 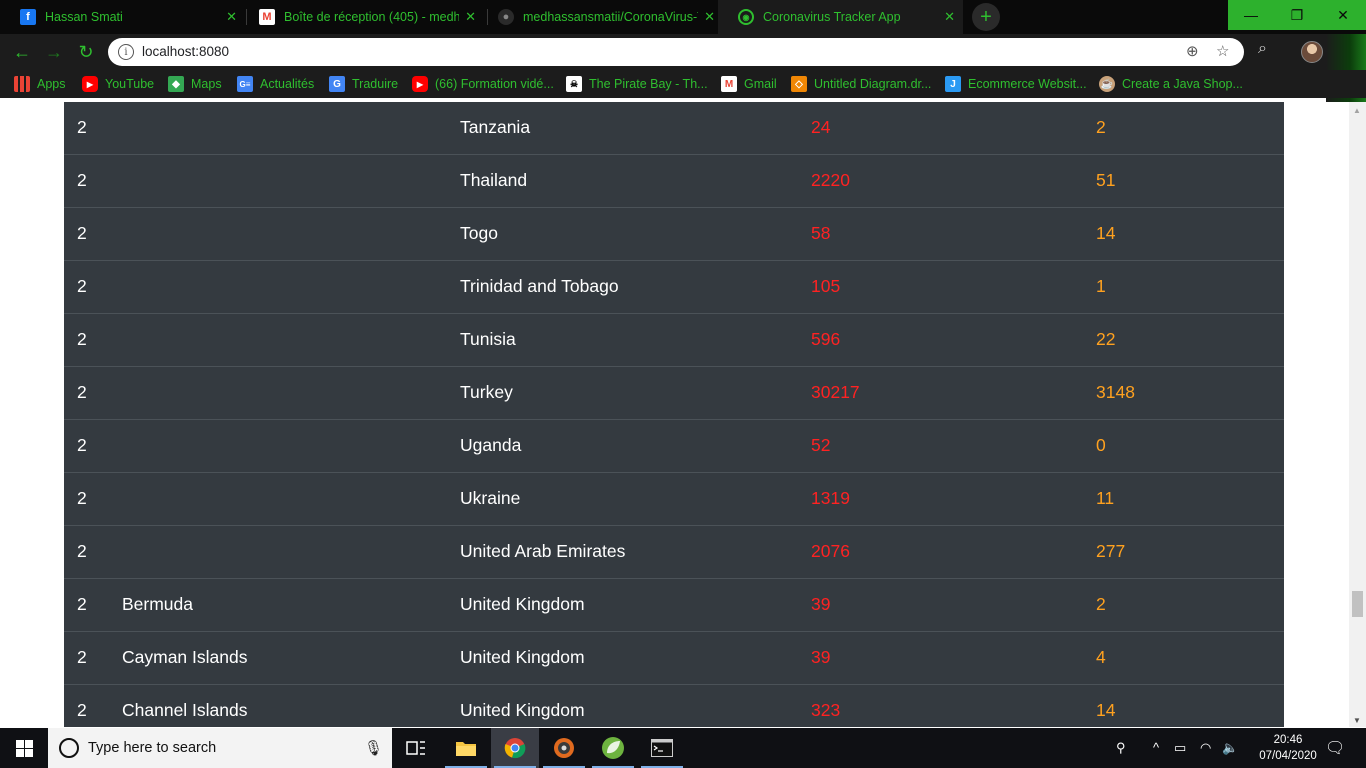 What do you see at coordinates (543, 551) in the screenshot?
I see `country-cell: United Arab Emirates` at bounding box center [543, 551].